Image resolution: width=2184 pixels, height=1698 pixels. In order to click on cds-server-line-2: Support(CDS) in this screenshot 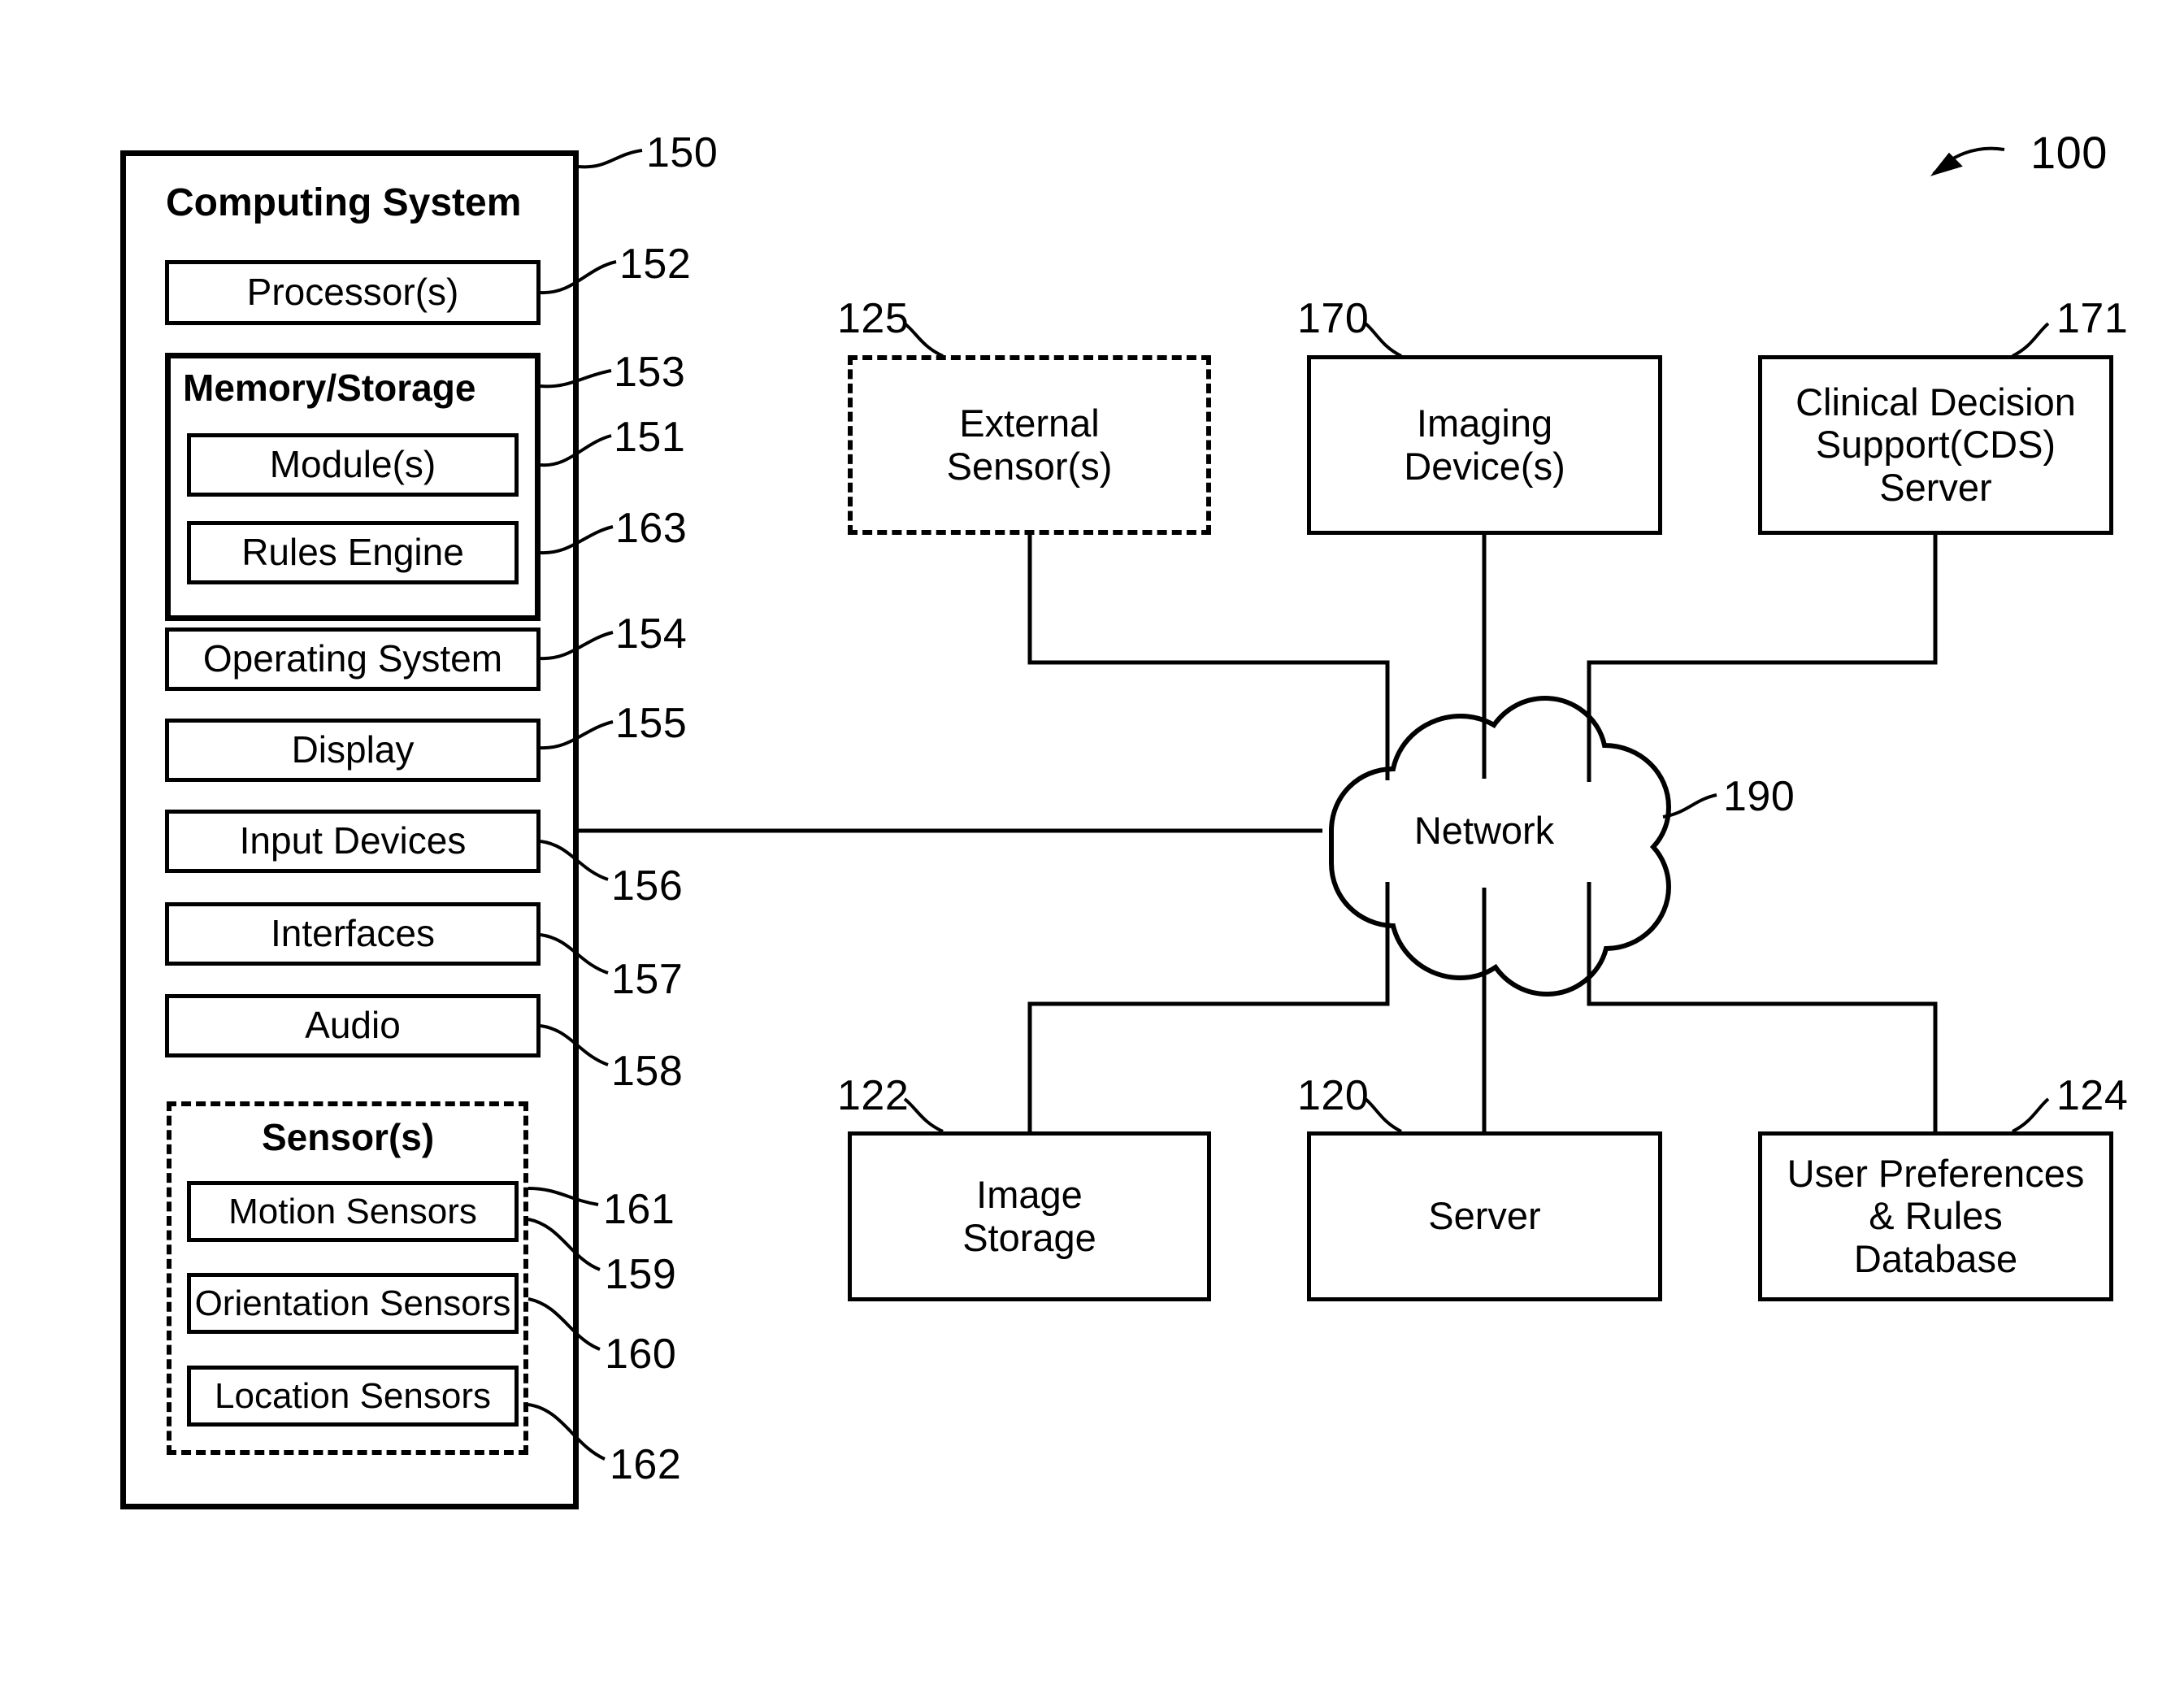, I will do `click(1935, 445)`.